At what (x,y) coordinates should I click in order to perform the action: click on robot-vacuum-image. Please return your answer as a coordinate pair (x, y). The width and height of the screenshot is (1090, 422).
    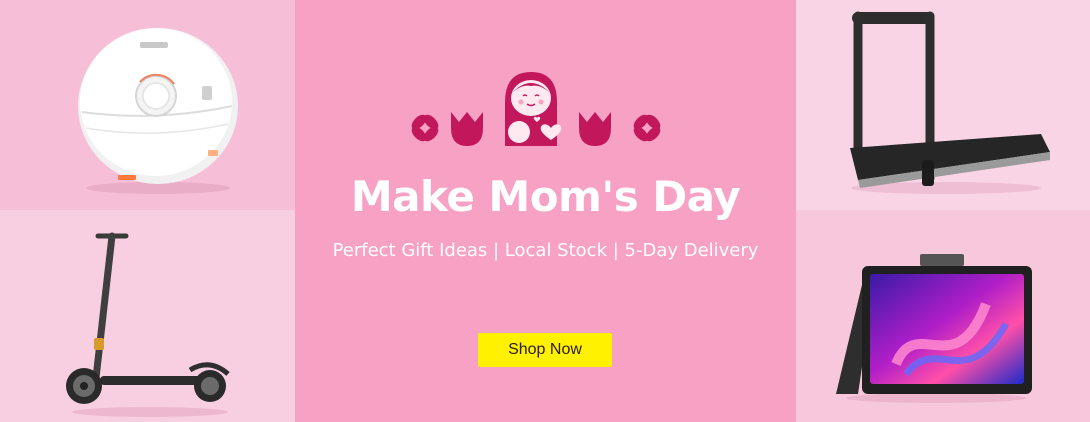
    Looking at the image, I should click on (158, 111).